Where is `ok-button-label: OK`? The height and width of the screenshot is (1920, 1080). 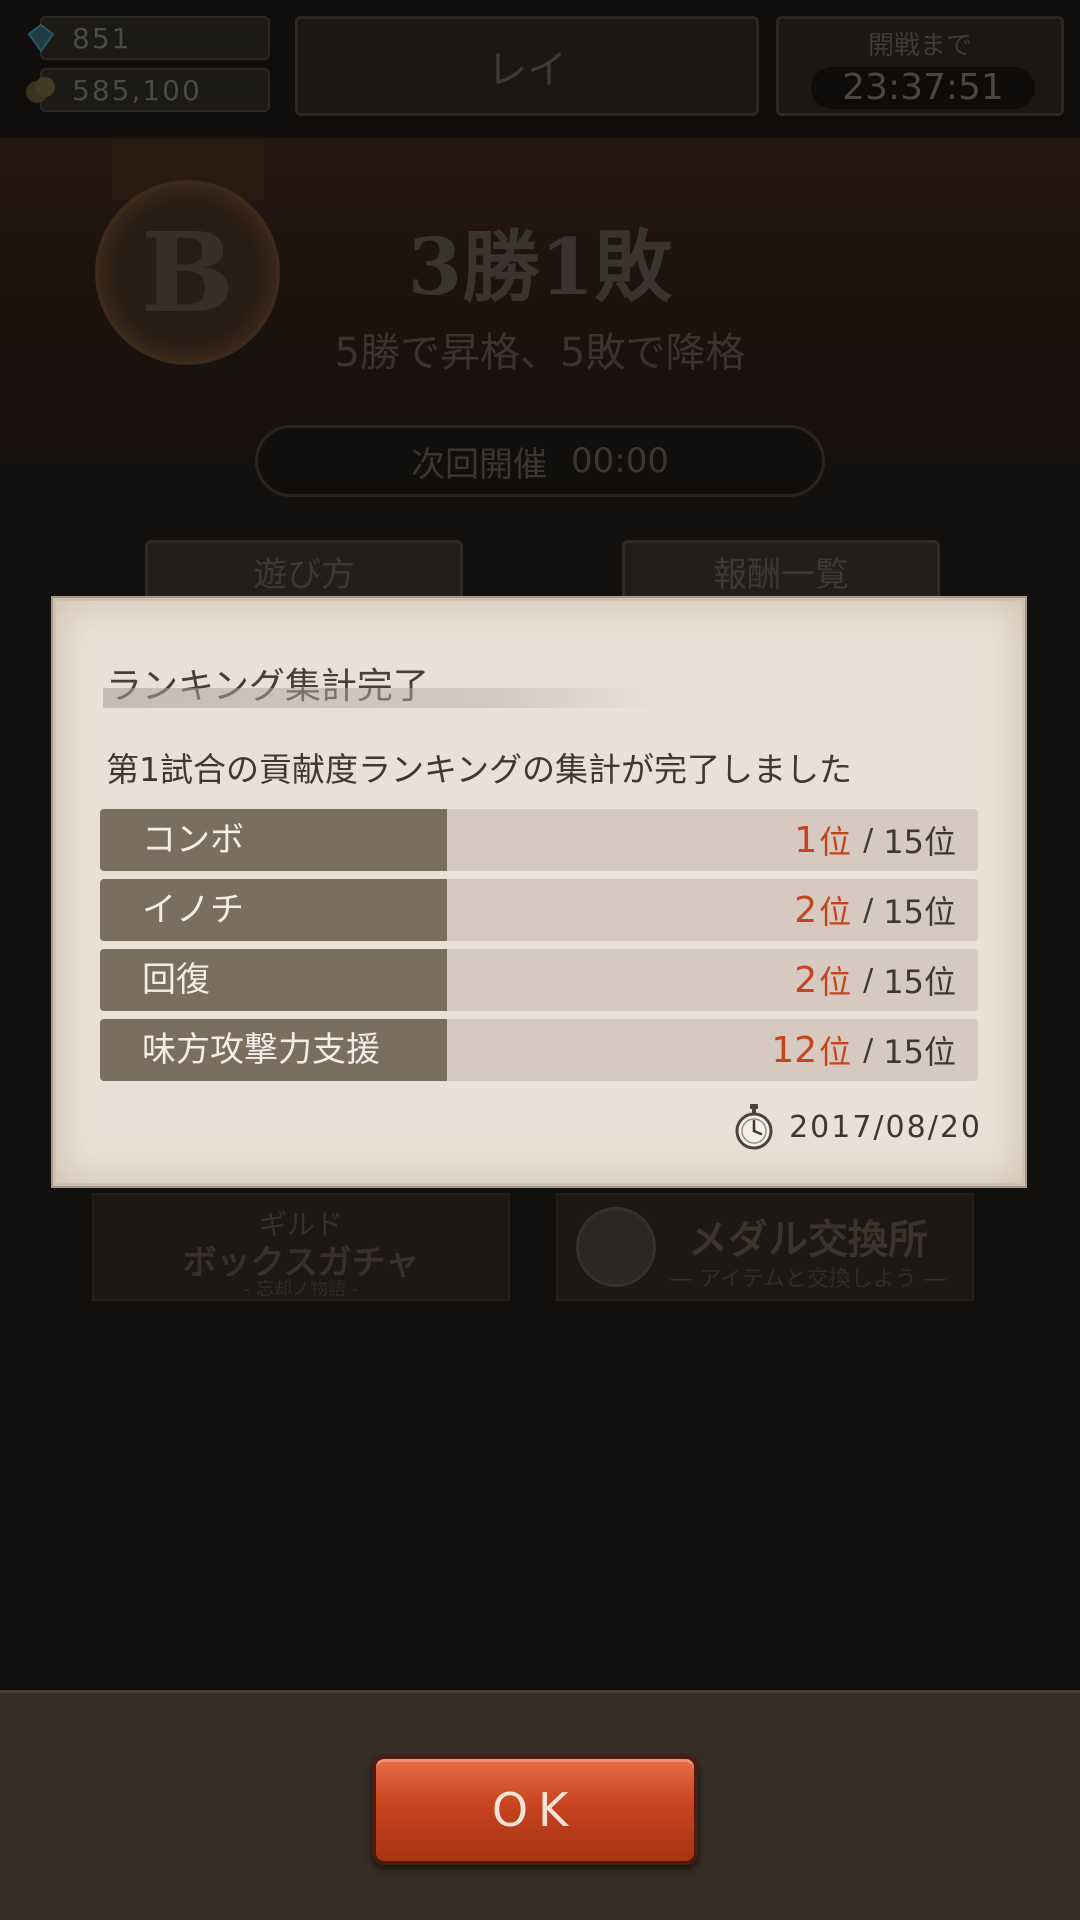 ok-button-label: OK is located at coordinates (535, 1810).